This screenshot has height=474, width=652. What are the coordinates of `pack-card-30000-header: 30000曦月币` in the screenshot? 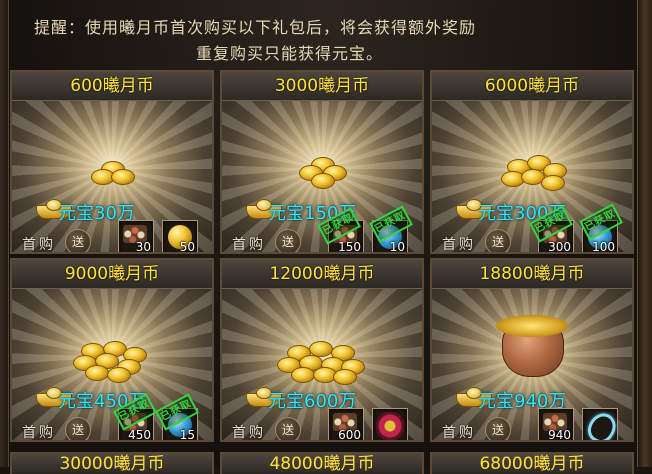 It's located at (112, 463).